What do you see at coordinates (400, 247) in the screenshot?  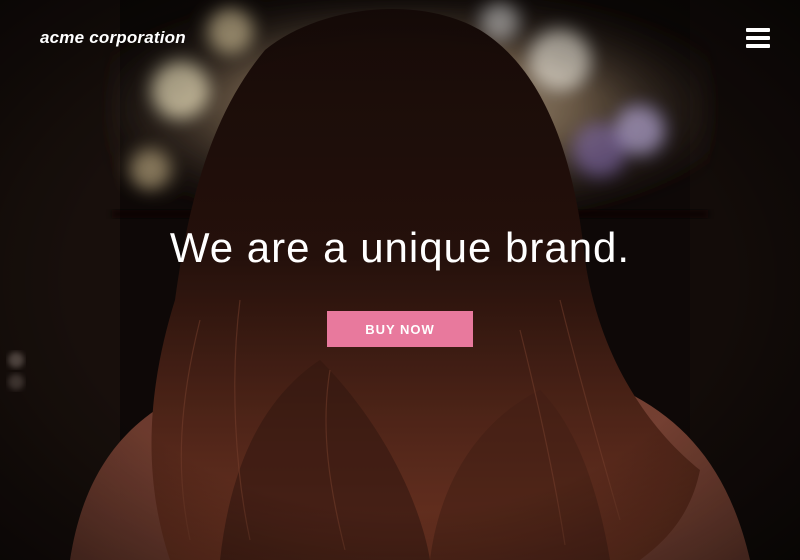 I see `hero-headline: We are a unique brand.` at bounding box center [400, 247].